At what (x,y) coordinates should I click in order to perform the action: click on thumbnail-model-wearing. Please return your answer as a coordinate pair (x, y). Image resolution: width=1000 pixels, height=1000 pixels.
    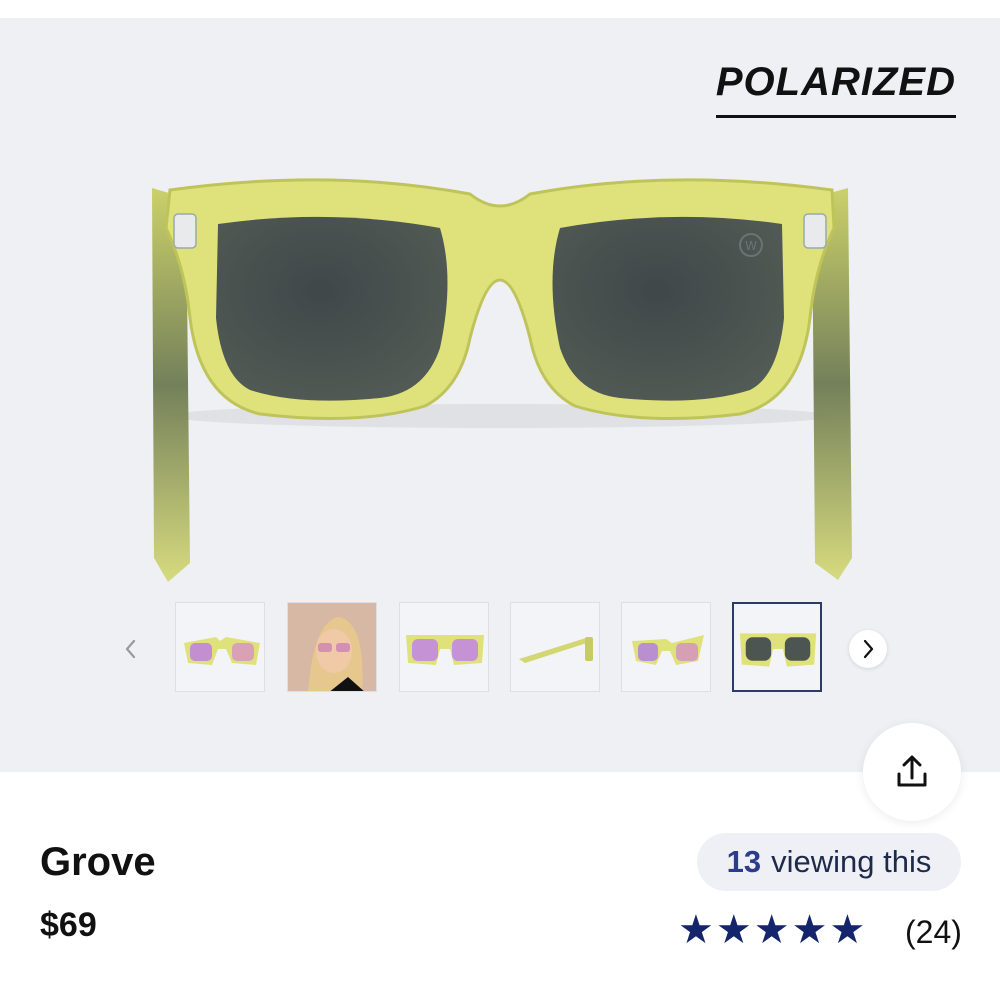
    Looking at the image, I should click on (332, 647).